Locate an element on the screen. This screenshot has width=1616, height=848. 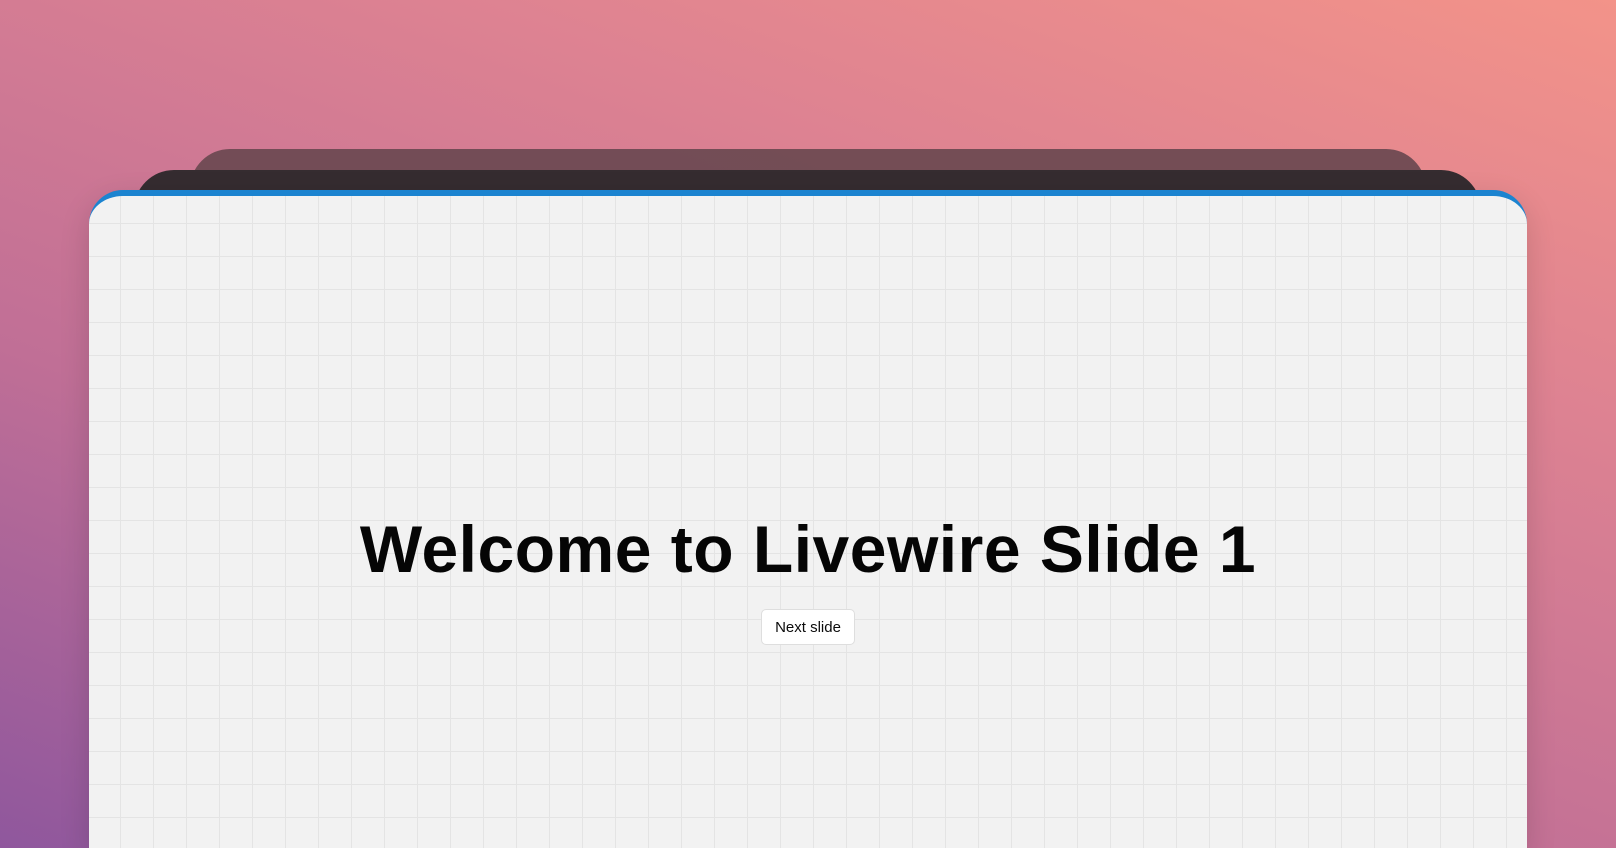
slide-title: Welcome to Livewire Slide 1 is located at coordinates (808, 549).